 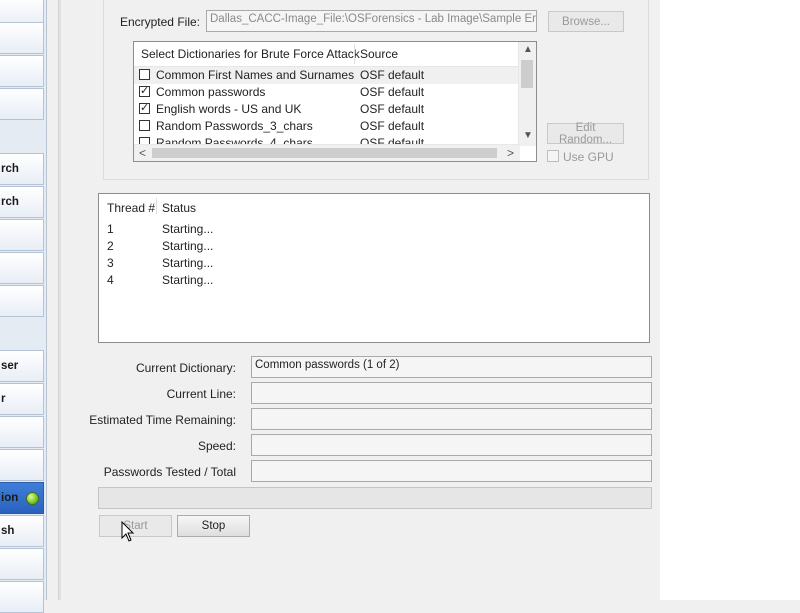 What do you see at coordinates (162, 420) in the screenshot?
I see `time-remaining-label: Estimated Time Remaining:` at bounding box center [162, 420].